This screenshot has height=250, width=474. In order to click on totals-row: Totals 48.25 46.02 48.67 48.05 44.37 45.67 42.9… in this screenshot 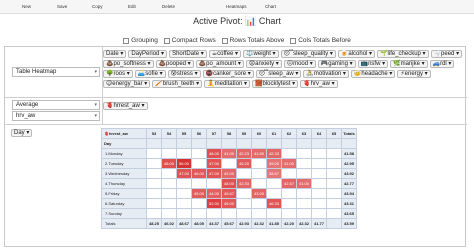, I will do `click(229, 223)`.